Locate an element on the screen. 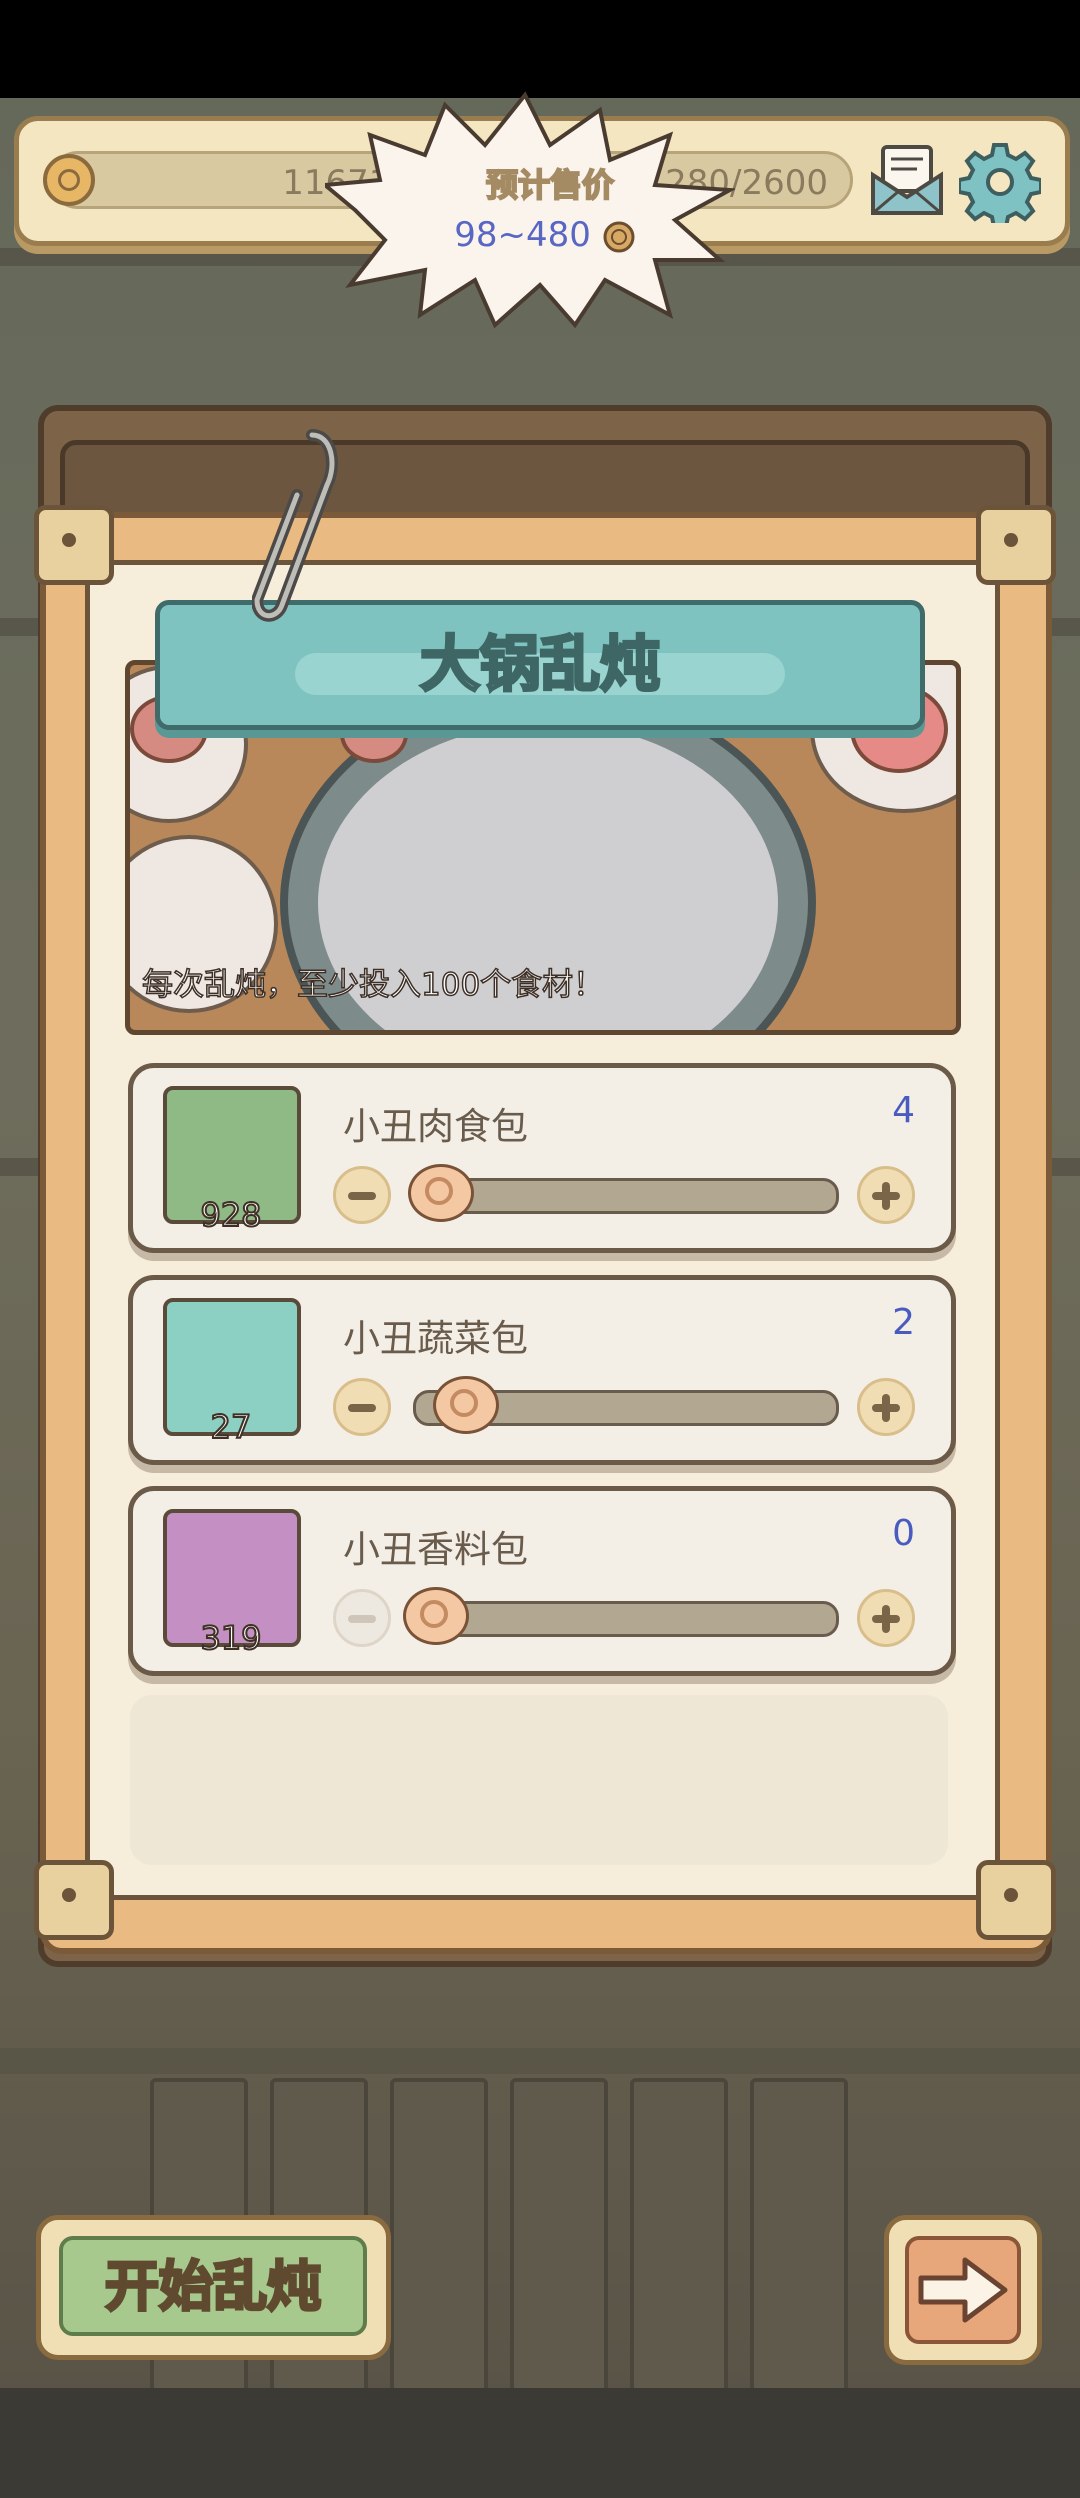  selected-quantity: 0 is located at coordinates (903, 1533).